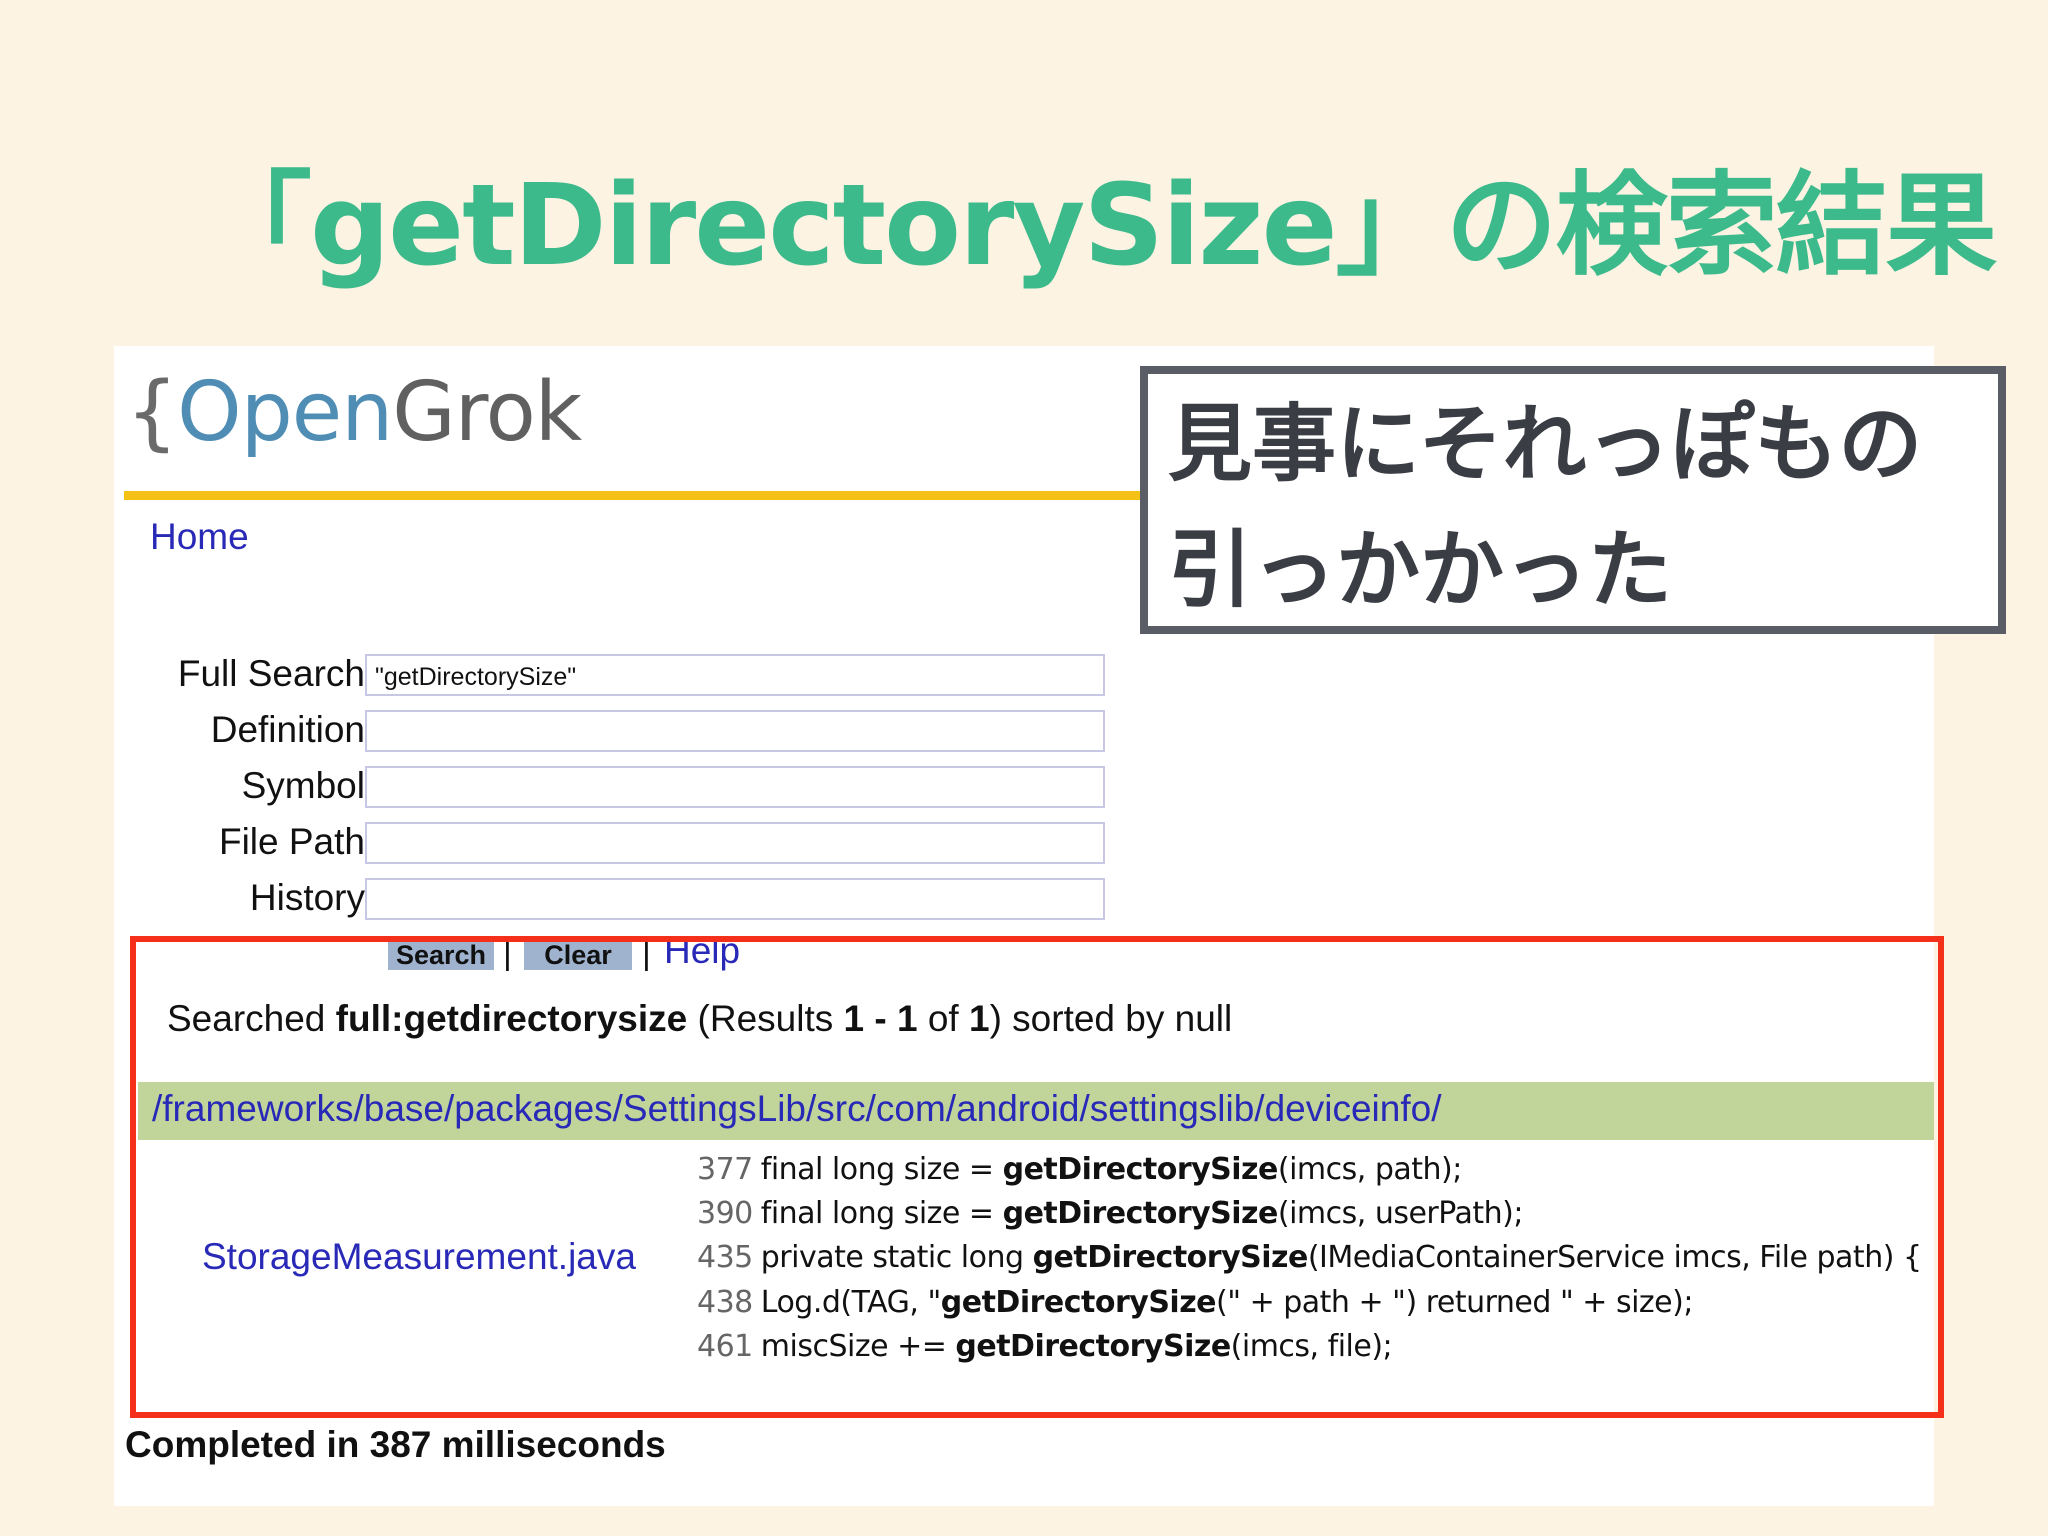 The height and width of the screenshot is (1536, 2048). Describe the element at coordinates (725, 1213) in the screenshot. I see `line-number: 390` at that location.